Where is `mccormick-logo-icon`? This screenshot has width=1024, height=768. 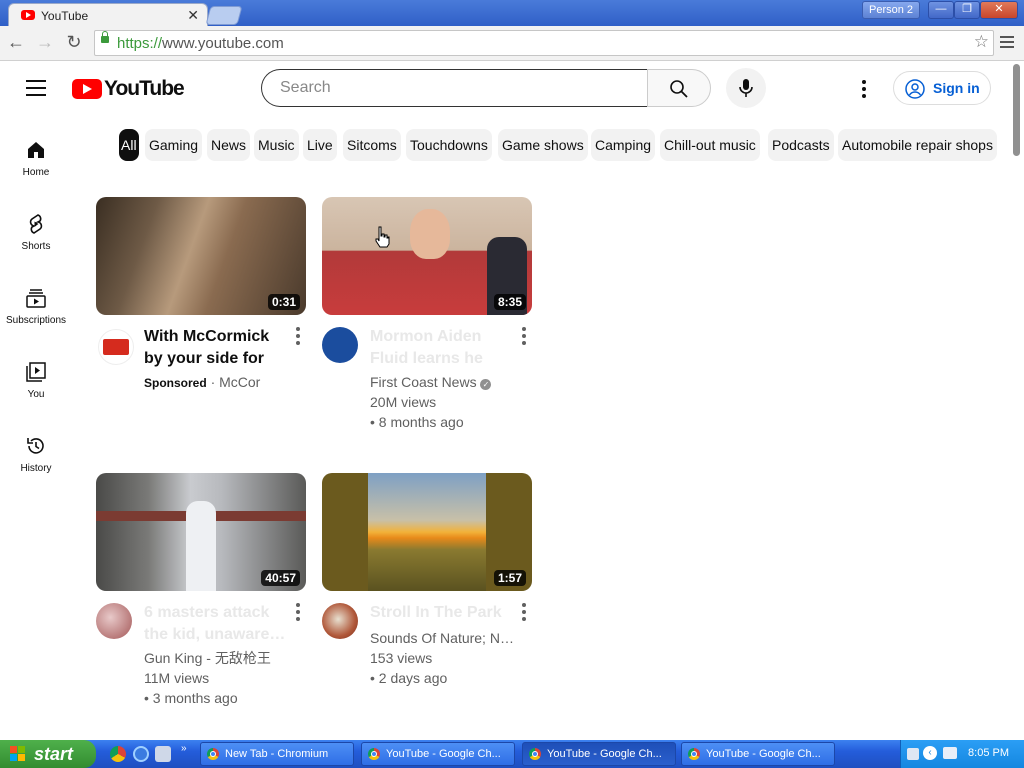
mccormick-logo-icon is located at coordinates (116, 347).